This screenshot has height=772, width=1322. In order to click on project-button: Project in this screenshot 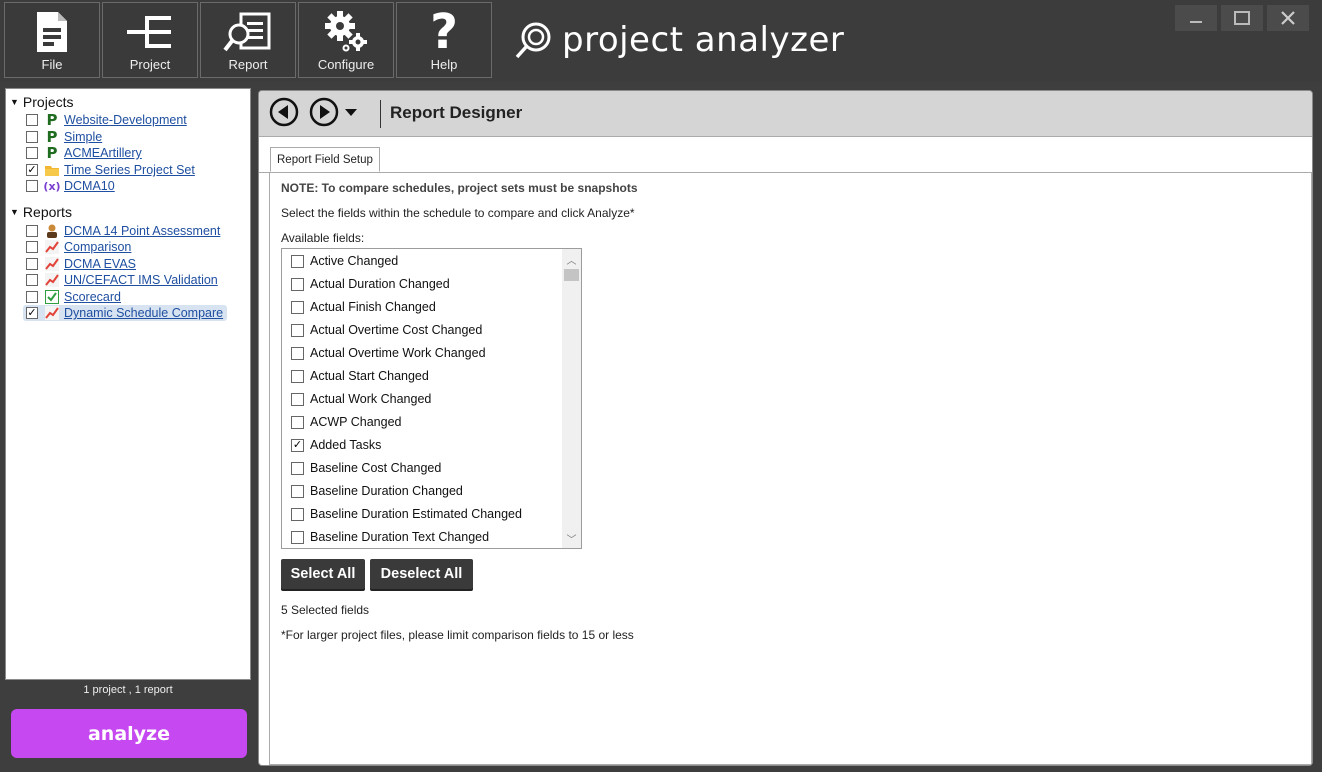, I will do `click(150, 40)`.